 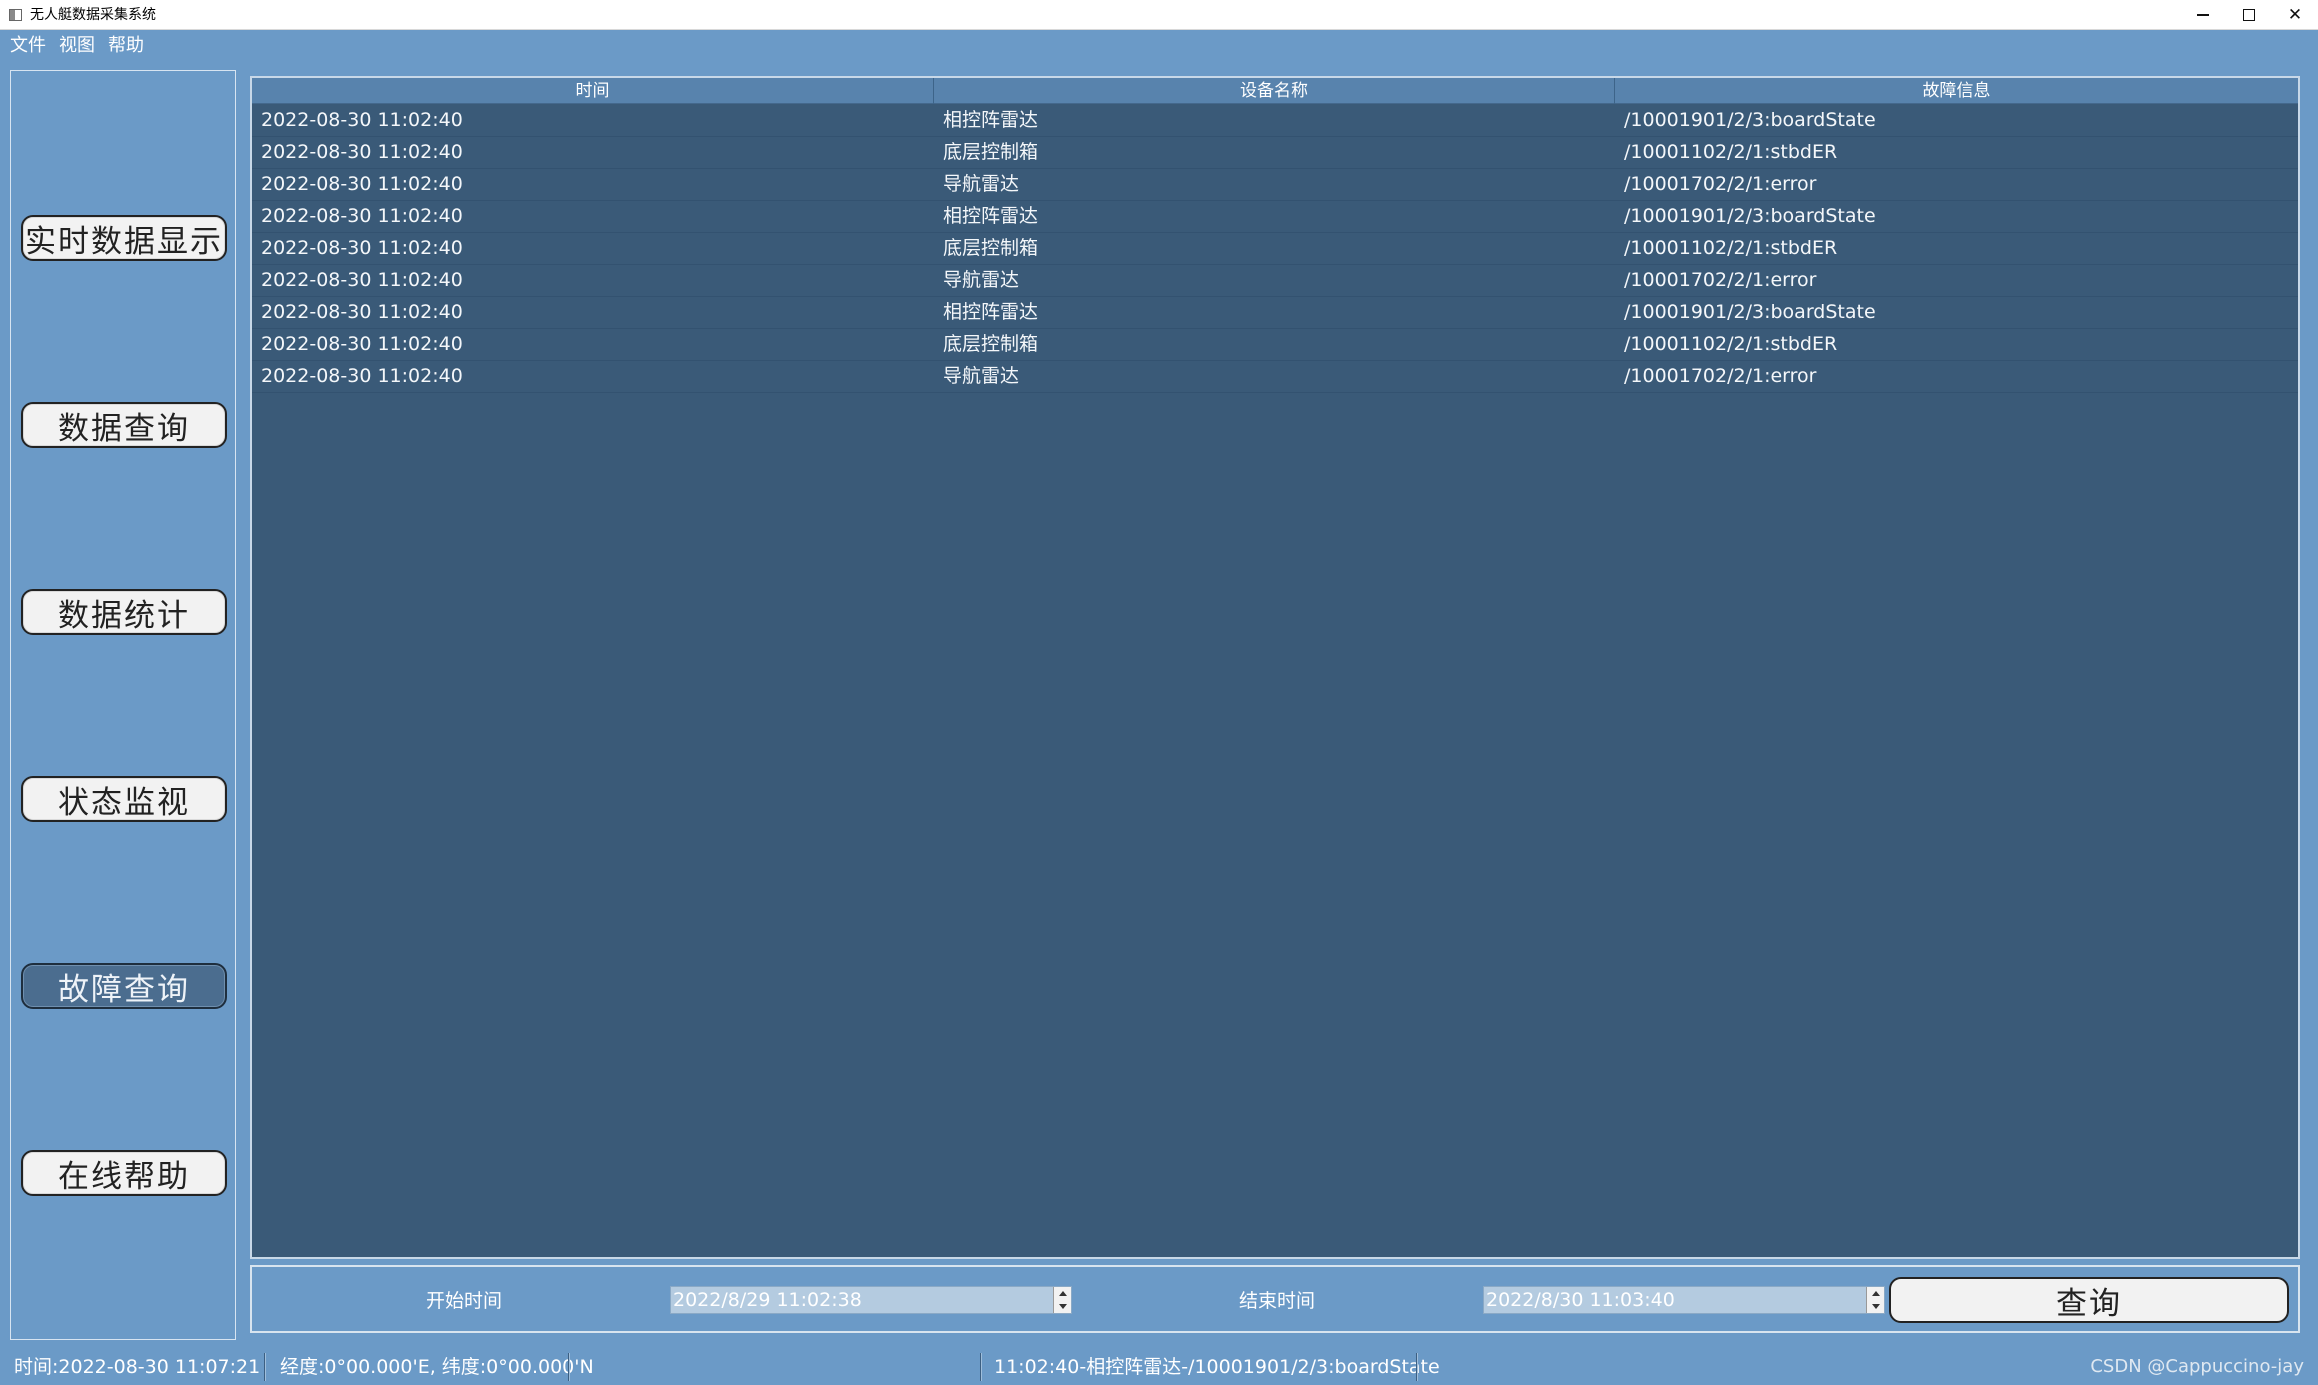 I want to click on column-header-time: 时间, so click(x=593, y=91).